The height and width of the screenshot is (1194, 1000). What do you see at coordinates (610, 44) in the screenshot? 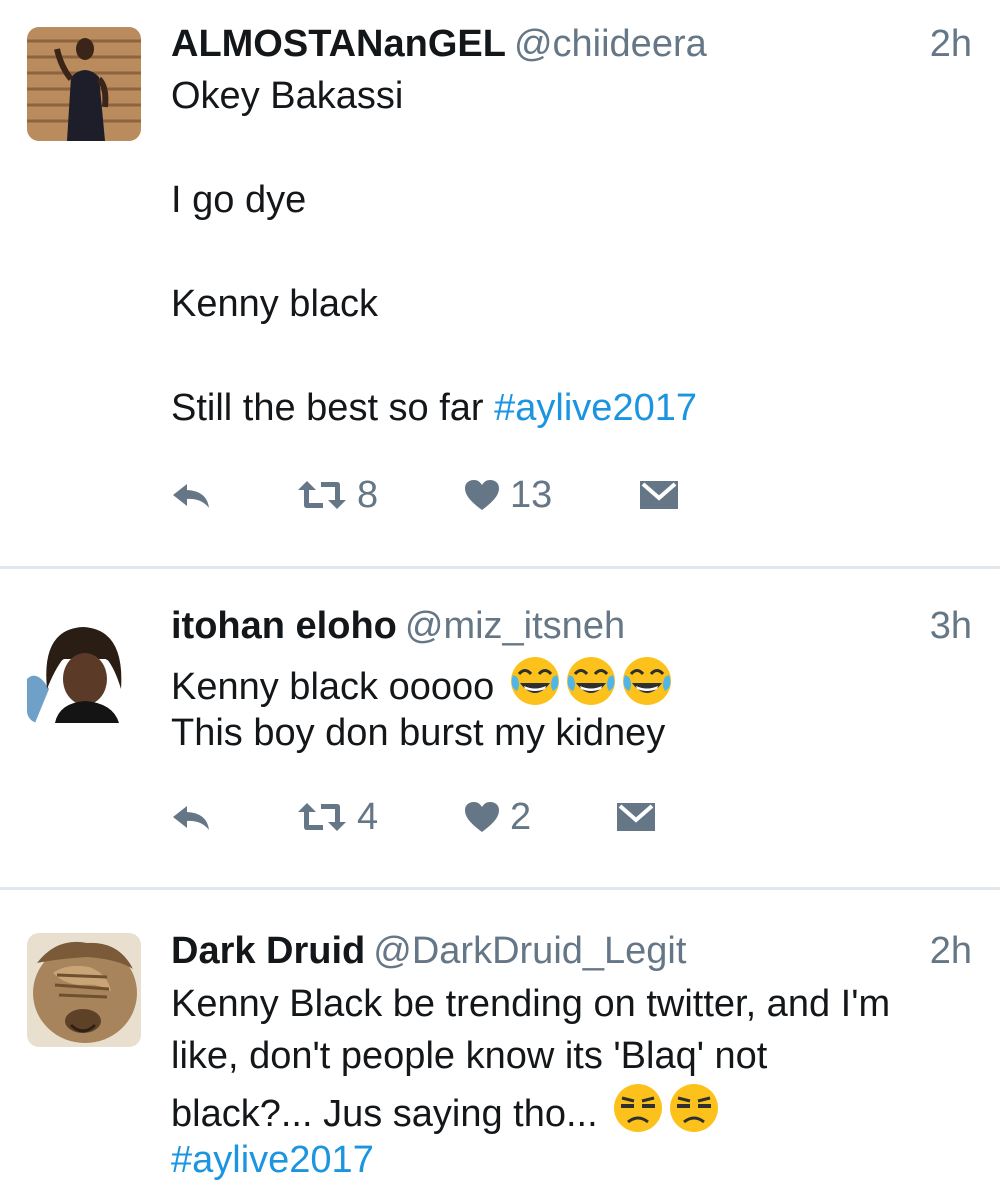
I see `author-handle: @chiideera` at bounding box center [610, 44].